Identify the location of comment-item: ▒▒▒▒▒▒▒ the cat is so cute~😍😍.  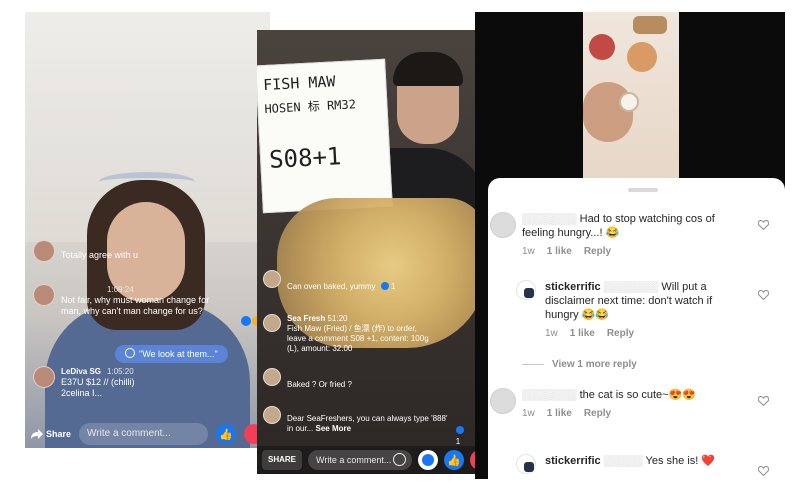
(609, 395).